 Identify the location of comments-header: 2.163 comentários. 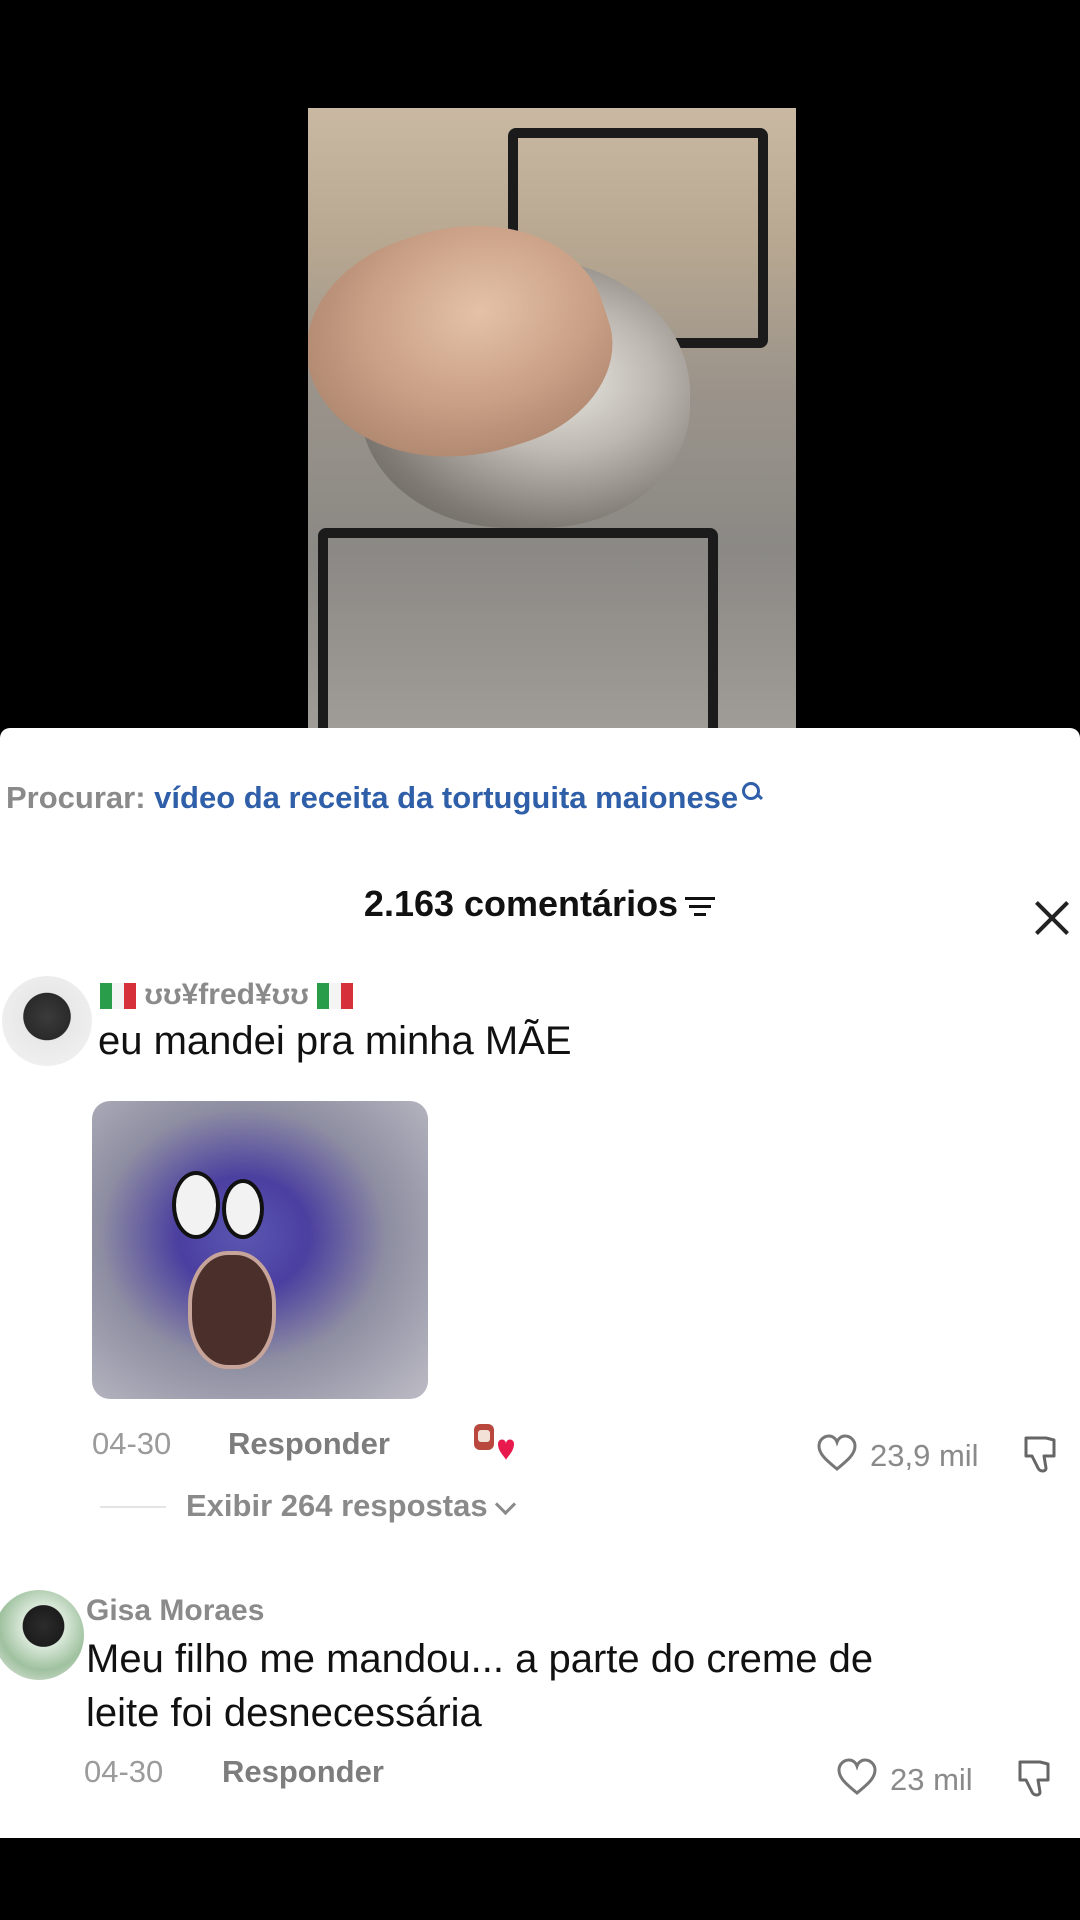
(540, 904).